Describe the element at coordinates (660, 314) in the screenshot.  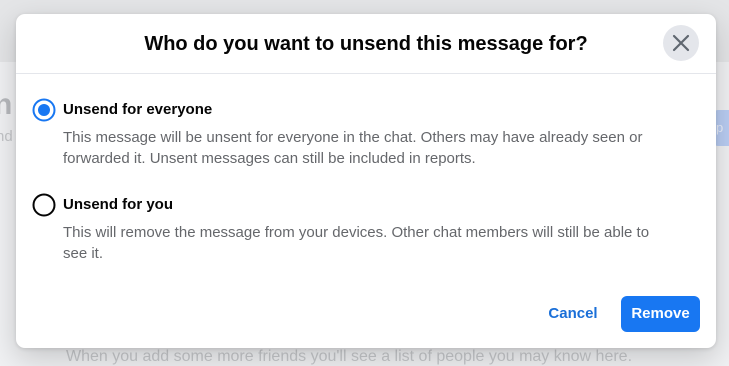
I see `remove-button: Remove` at that location.